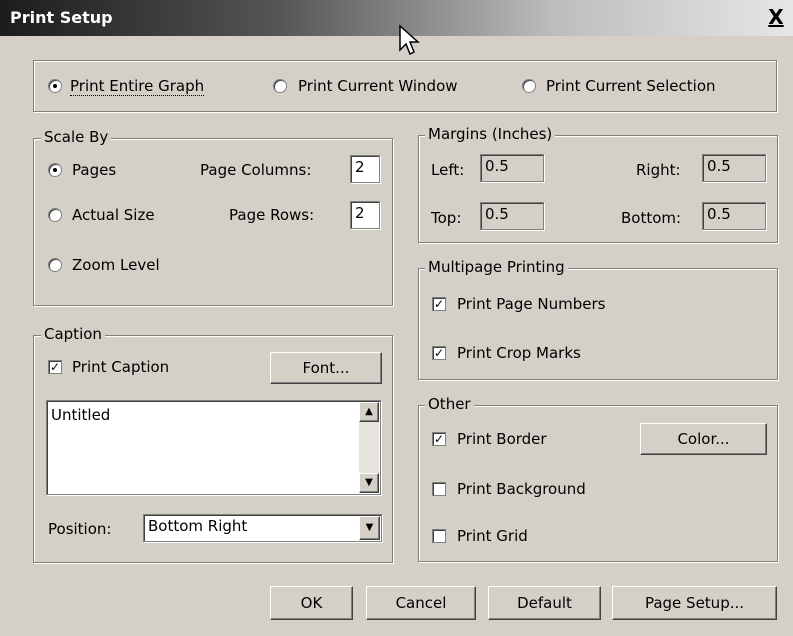 The height and width of the screenshot is (636, 793). I want to click on right-margin-input: 0.5, so click(734, 168).